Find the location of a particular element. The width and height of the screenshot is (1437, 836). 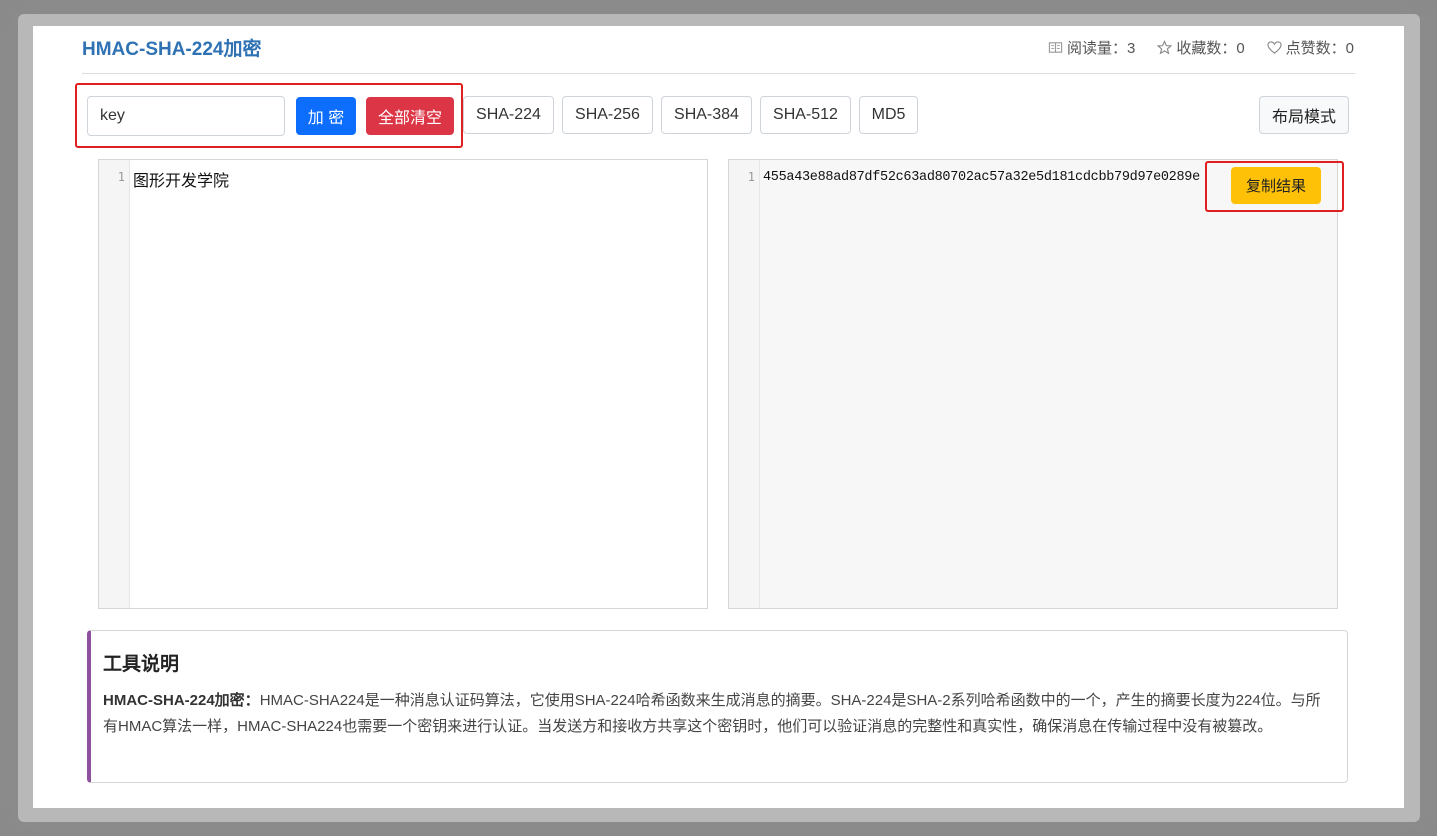

algo-sha384-button: SHA-384 is located at coordinates (706, 115).